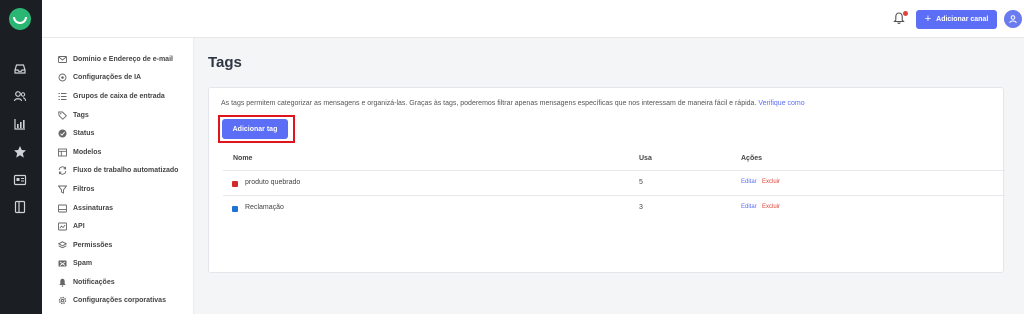 This screenshot has width=1024, height=314. I want to click on sidebar-item-tags: Tags, so click(73, 115).